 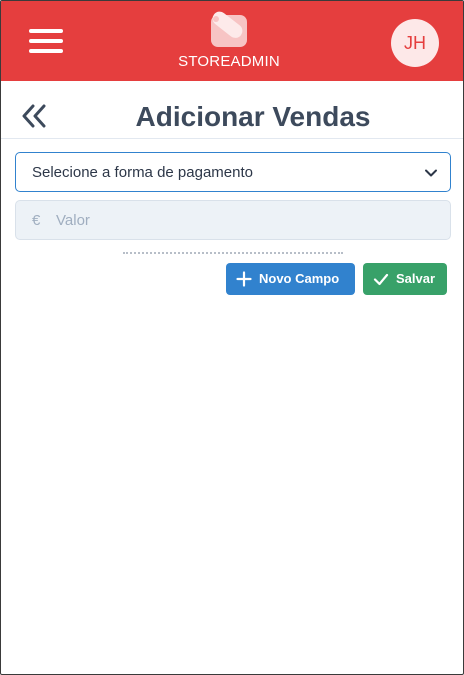 I want to click on title-bar: Adicionar Vendas, so click(x=232, y=110).